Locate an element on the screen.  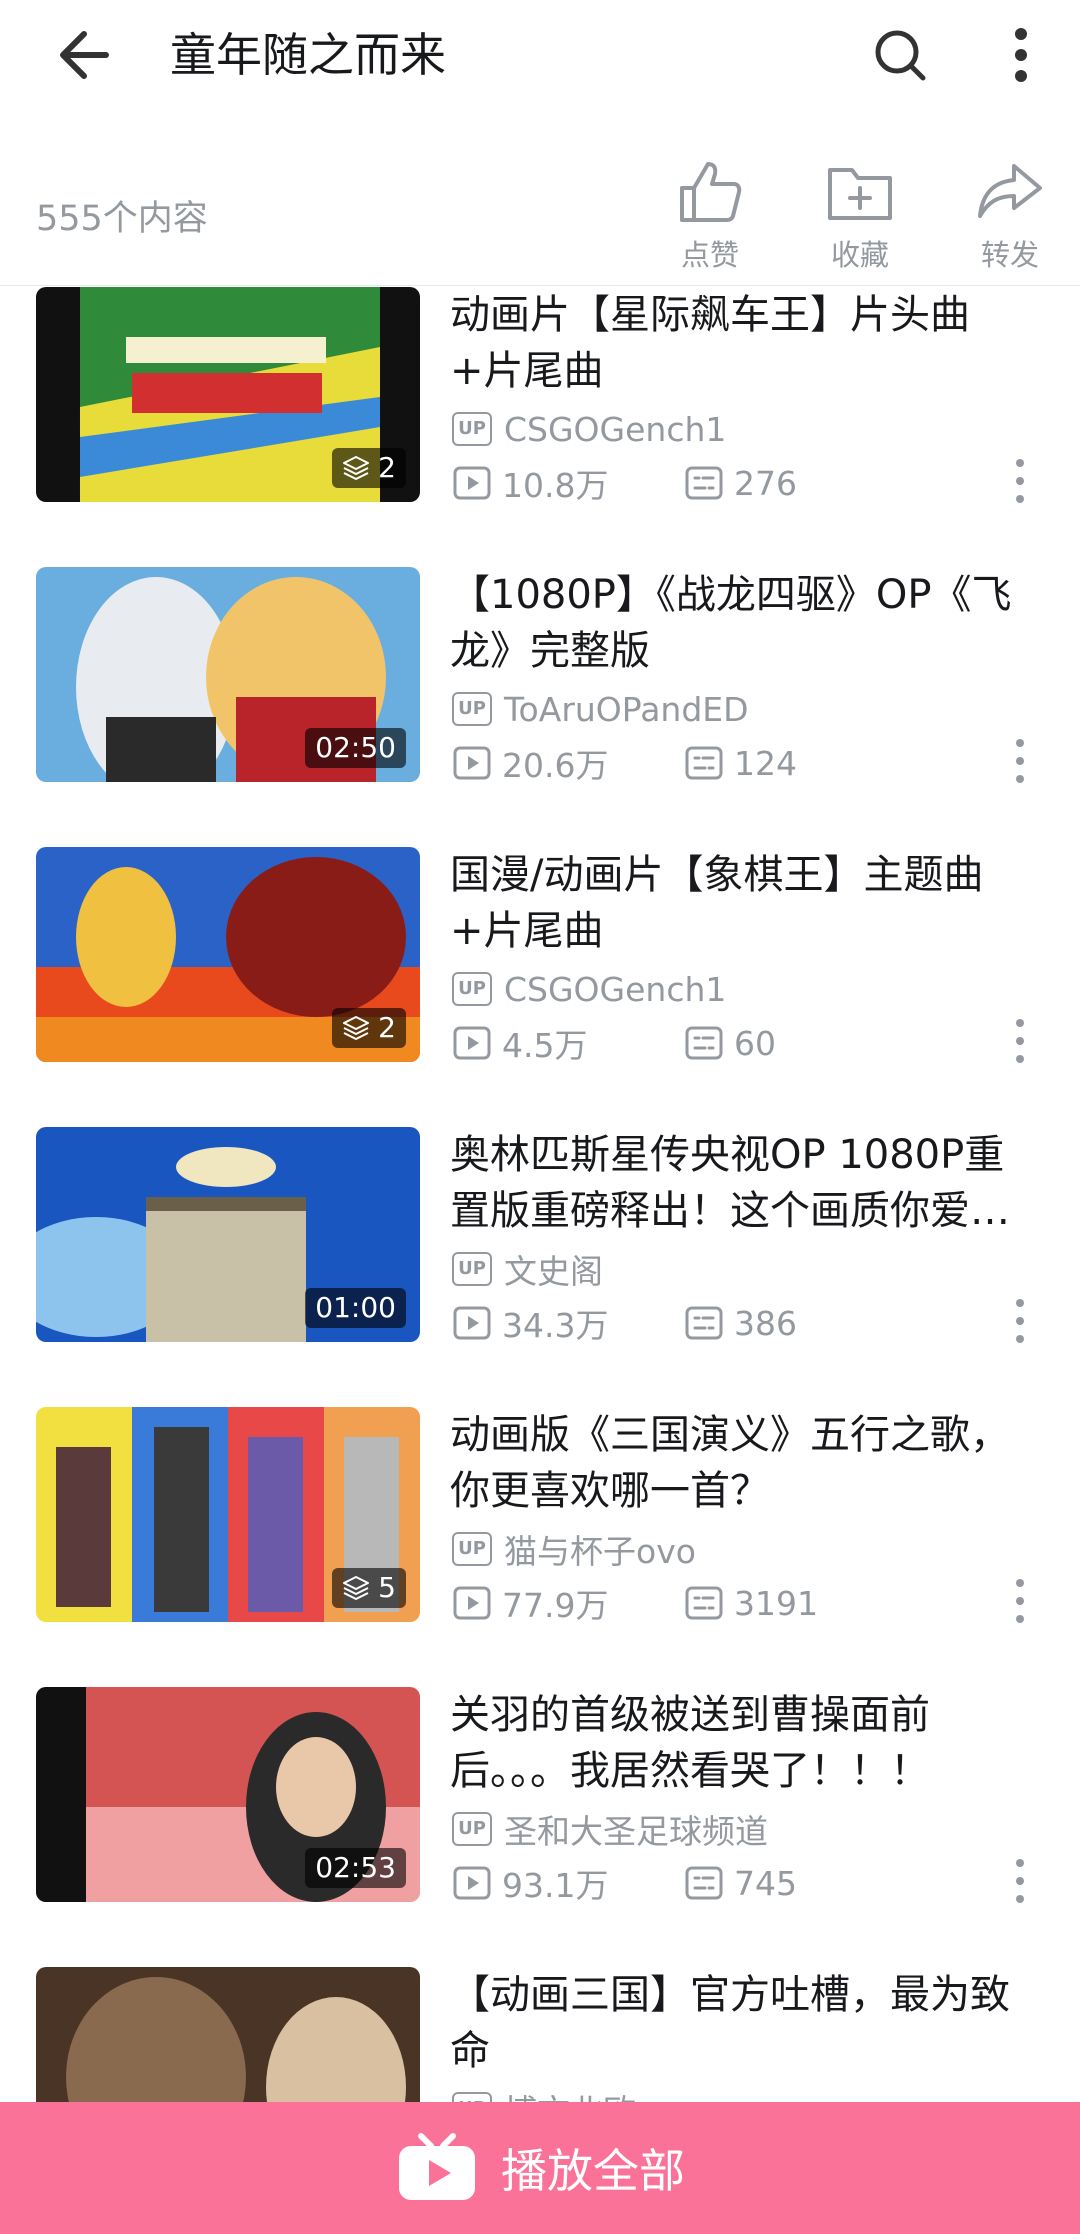
comment-count: 60 is located at coordinates (755, 1043).